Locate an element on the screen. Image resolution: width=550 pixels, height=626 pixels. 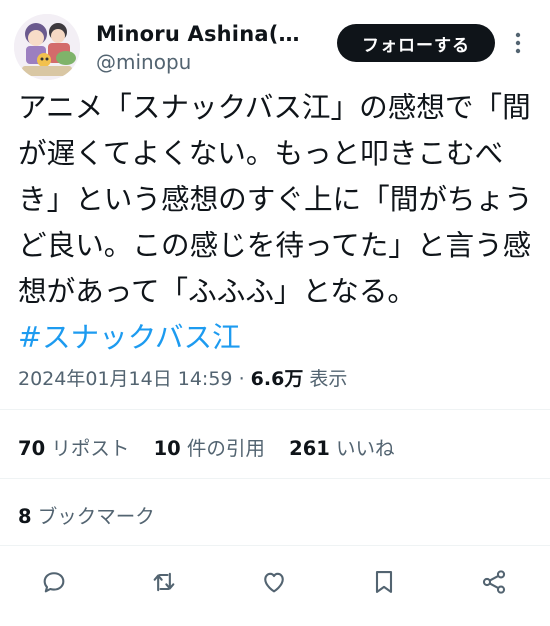
follow-button: フォローする is located at coordinates (416, 43).